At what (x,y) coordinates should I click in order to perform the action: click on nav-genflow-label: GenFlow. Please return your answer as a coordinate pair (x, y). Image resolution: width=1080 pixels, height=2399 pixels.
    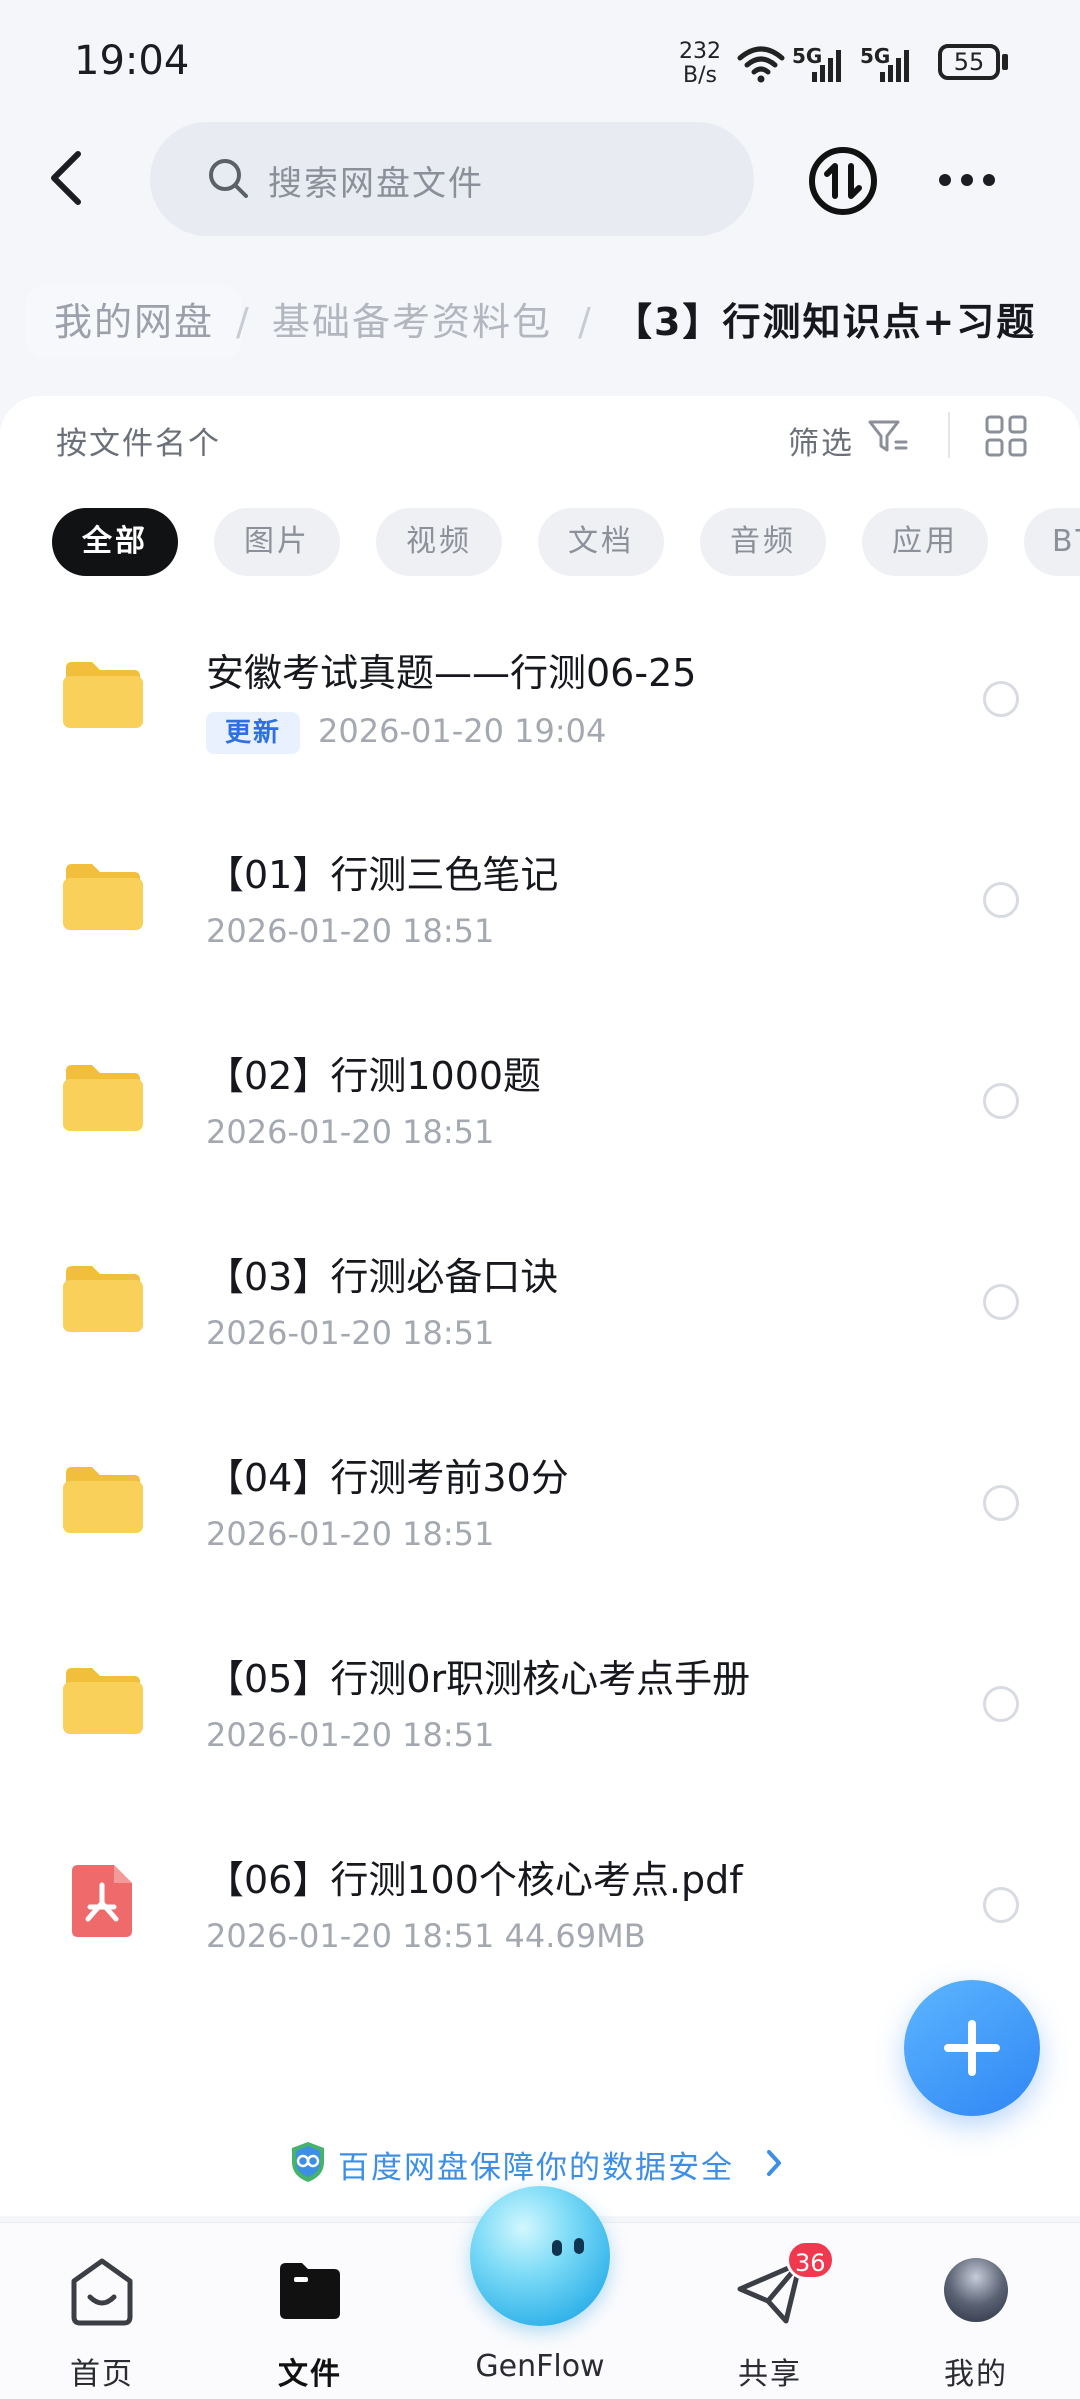
    Looking at the image, I should click on (540, 2366).